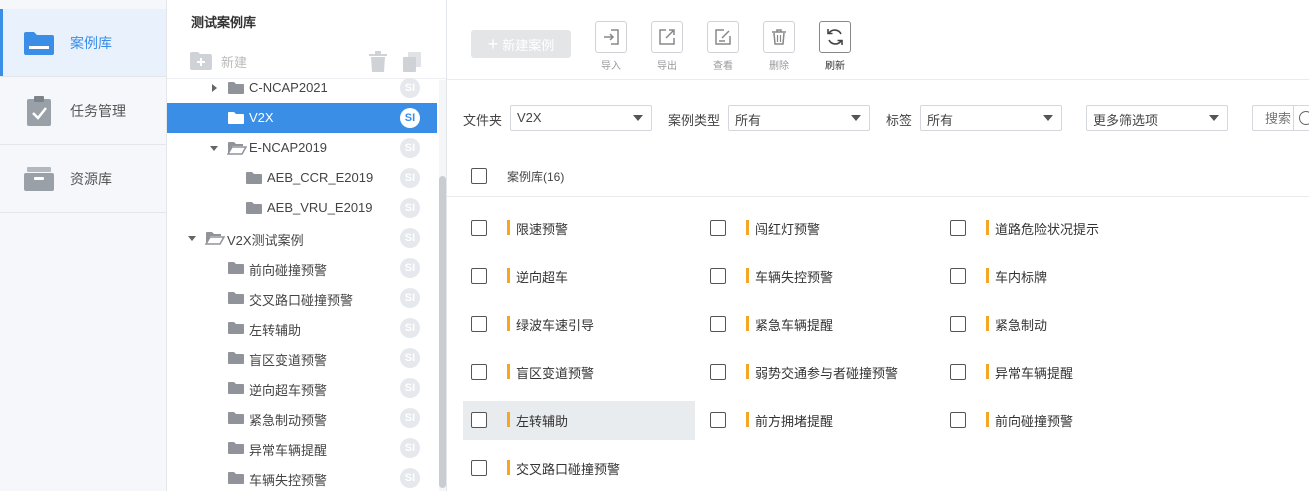 The width and height of the screenshot is (1309, 493). Describe the element at coordinates (826, 372) in the screenshot. I see `case-name: 弱势交通参与者碰撞预警` at that location.